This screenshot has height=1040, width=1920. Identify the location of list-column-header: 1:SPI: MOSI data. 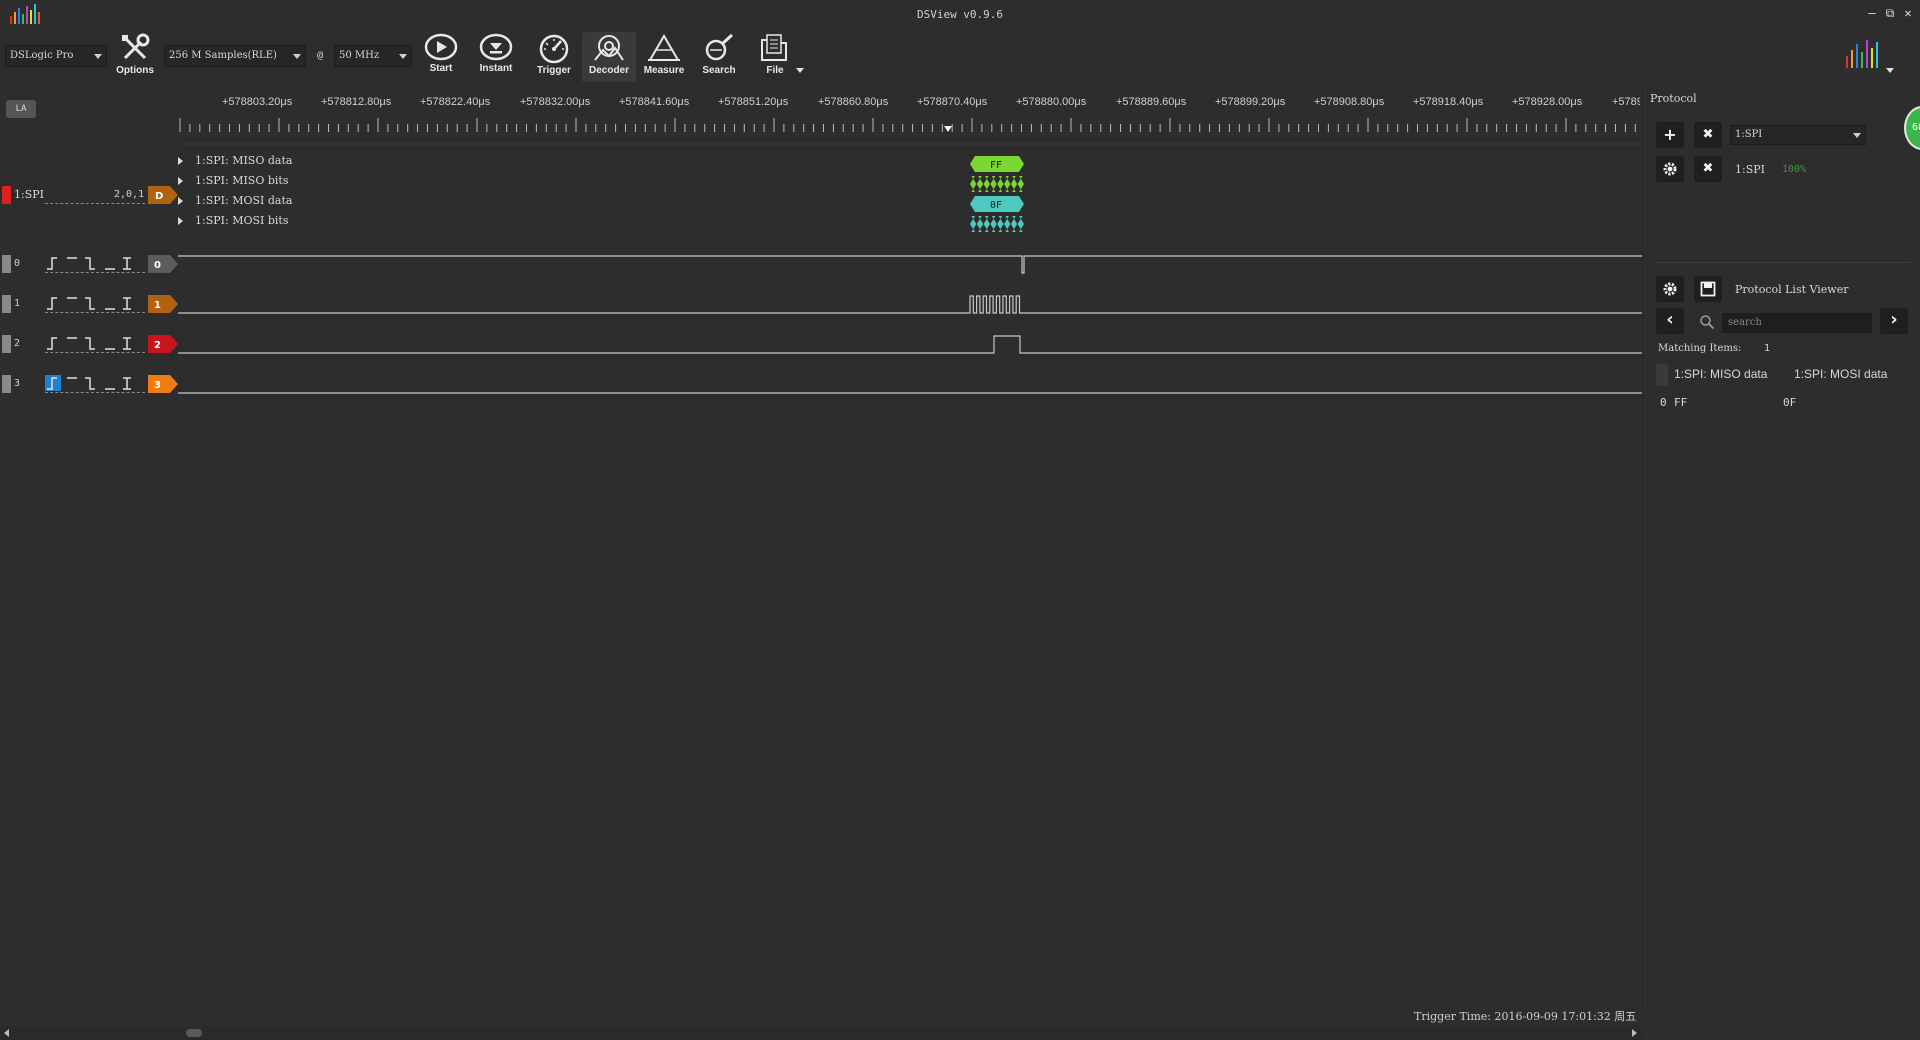
(1840, 374).